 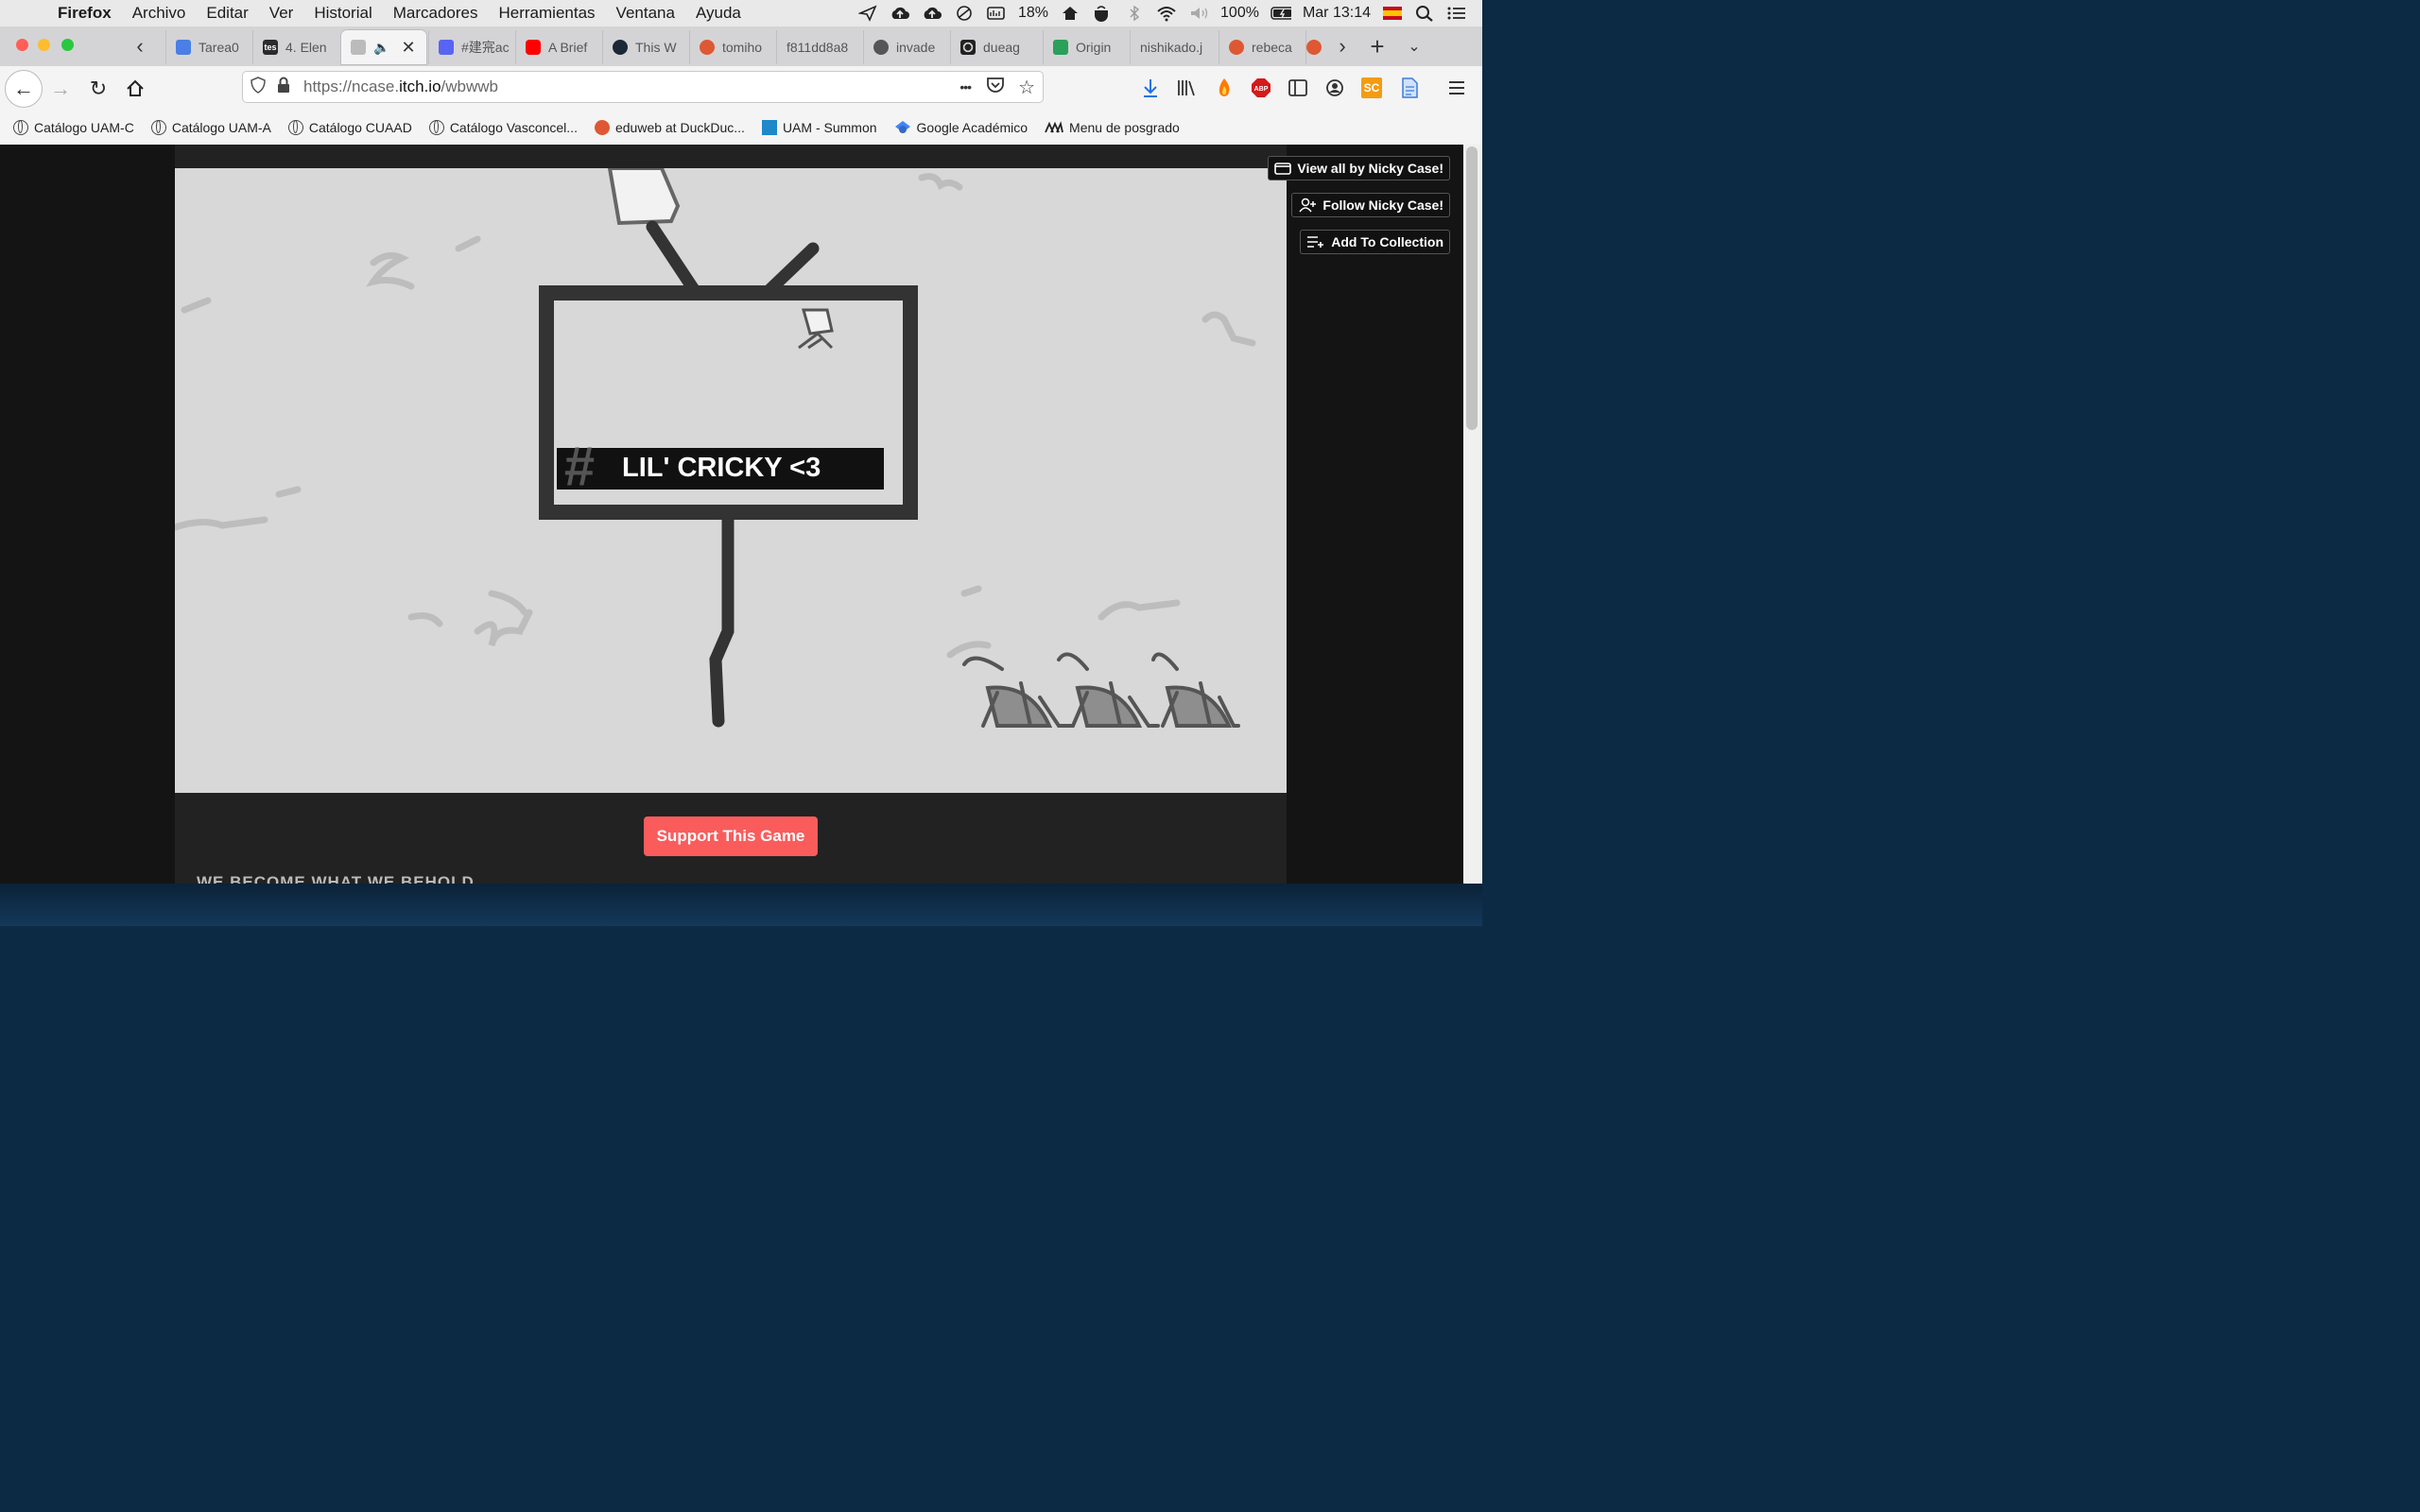 What do you see at coordinates (1472, 288) in the screenshot?
I see `scrollbar-thumb` at bounding box center [1472, 288].